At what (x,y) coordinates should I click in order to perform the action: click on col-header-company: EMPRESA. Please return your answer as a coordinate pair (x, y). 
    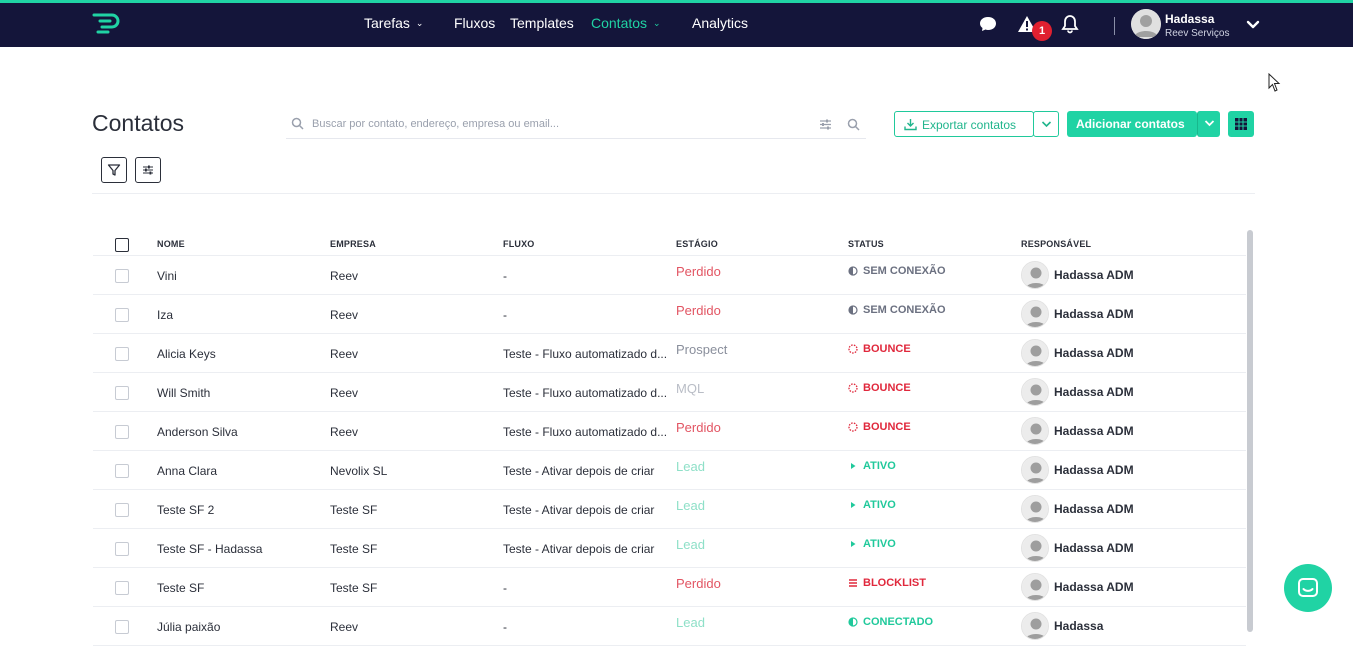
    Looking at the image, I should click on (353, 244).